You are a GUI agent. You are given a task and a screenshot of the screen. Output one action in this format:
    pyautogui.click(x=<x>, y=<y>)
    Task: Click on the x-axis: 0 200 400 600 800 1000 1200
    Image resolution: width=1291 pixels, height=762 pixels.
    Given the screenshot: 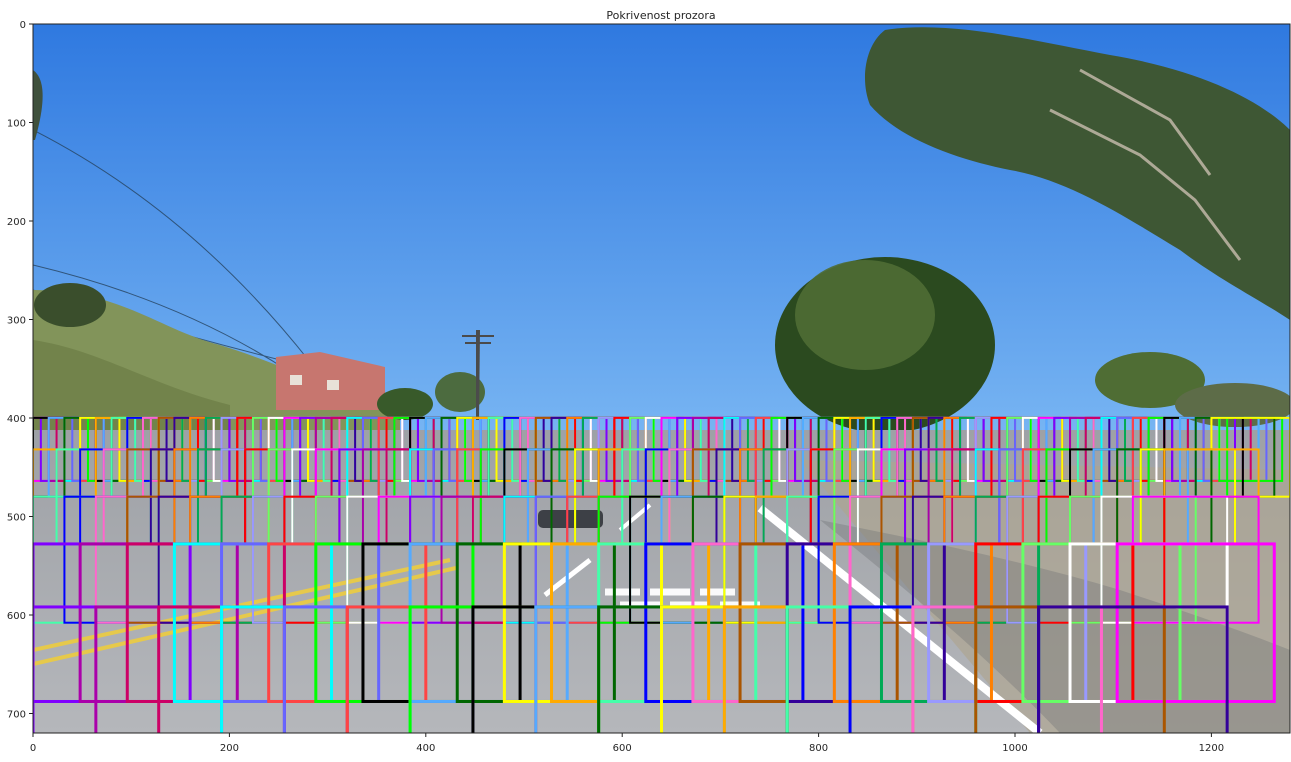 What is the action you would take?
    pyautogui.click(x=627, y=743)
    